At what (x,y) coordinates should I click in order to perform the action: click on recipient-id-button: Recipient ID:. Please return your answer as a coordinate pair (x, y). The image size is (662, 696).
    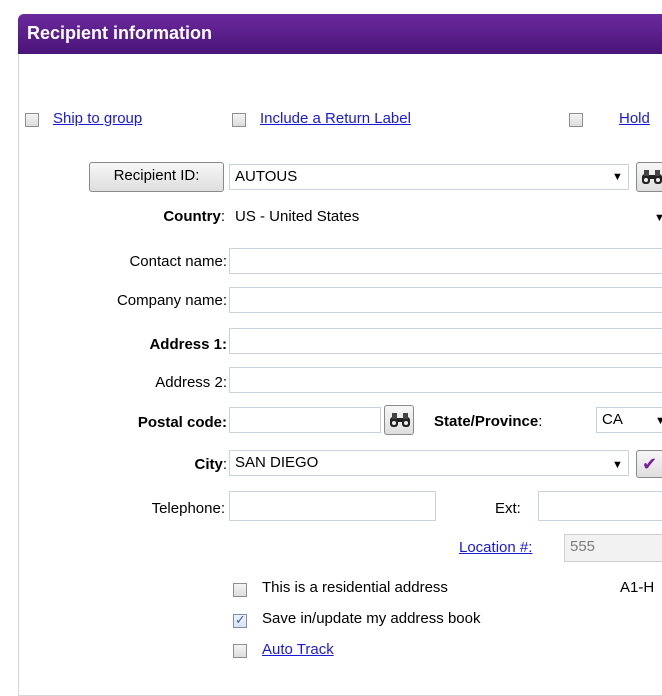
    Looking at the image, I should click on (156, 177).